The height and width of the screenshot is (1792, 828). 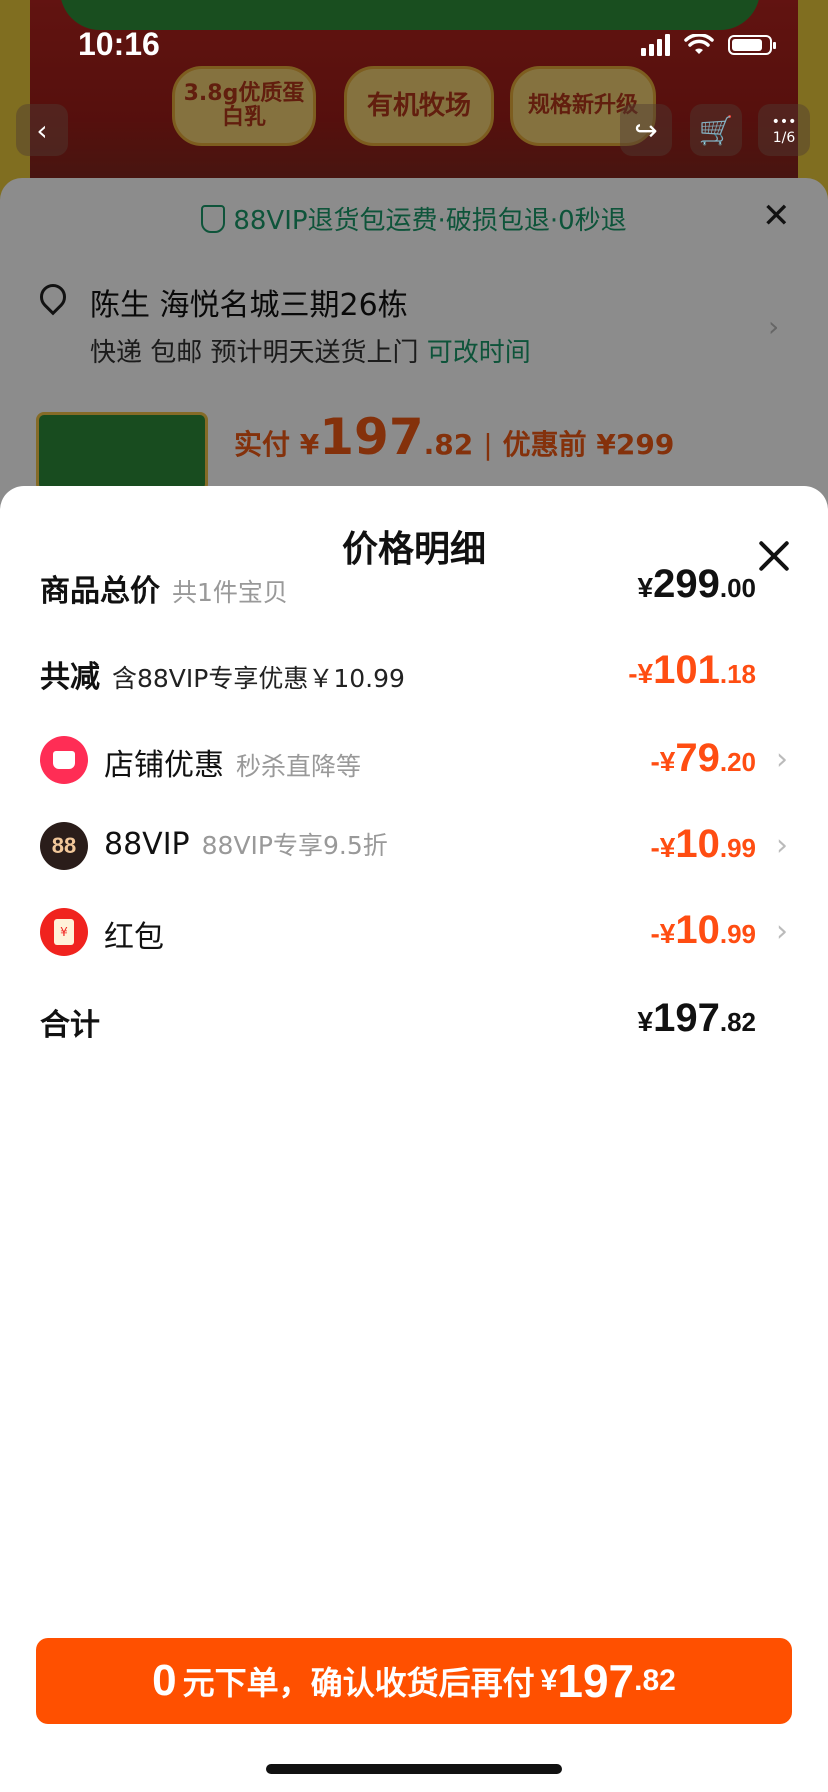 What do you see at coordinates (414, 846) in the screenshot?
I see `price-row-88vip: 88 88VIP 88VIP专享9.5折 -¥10.99 ›` at bounding box center [414, 846].